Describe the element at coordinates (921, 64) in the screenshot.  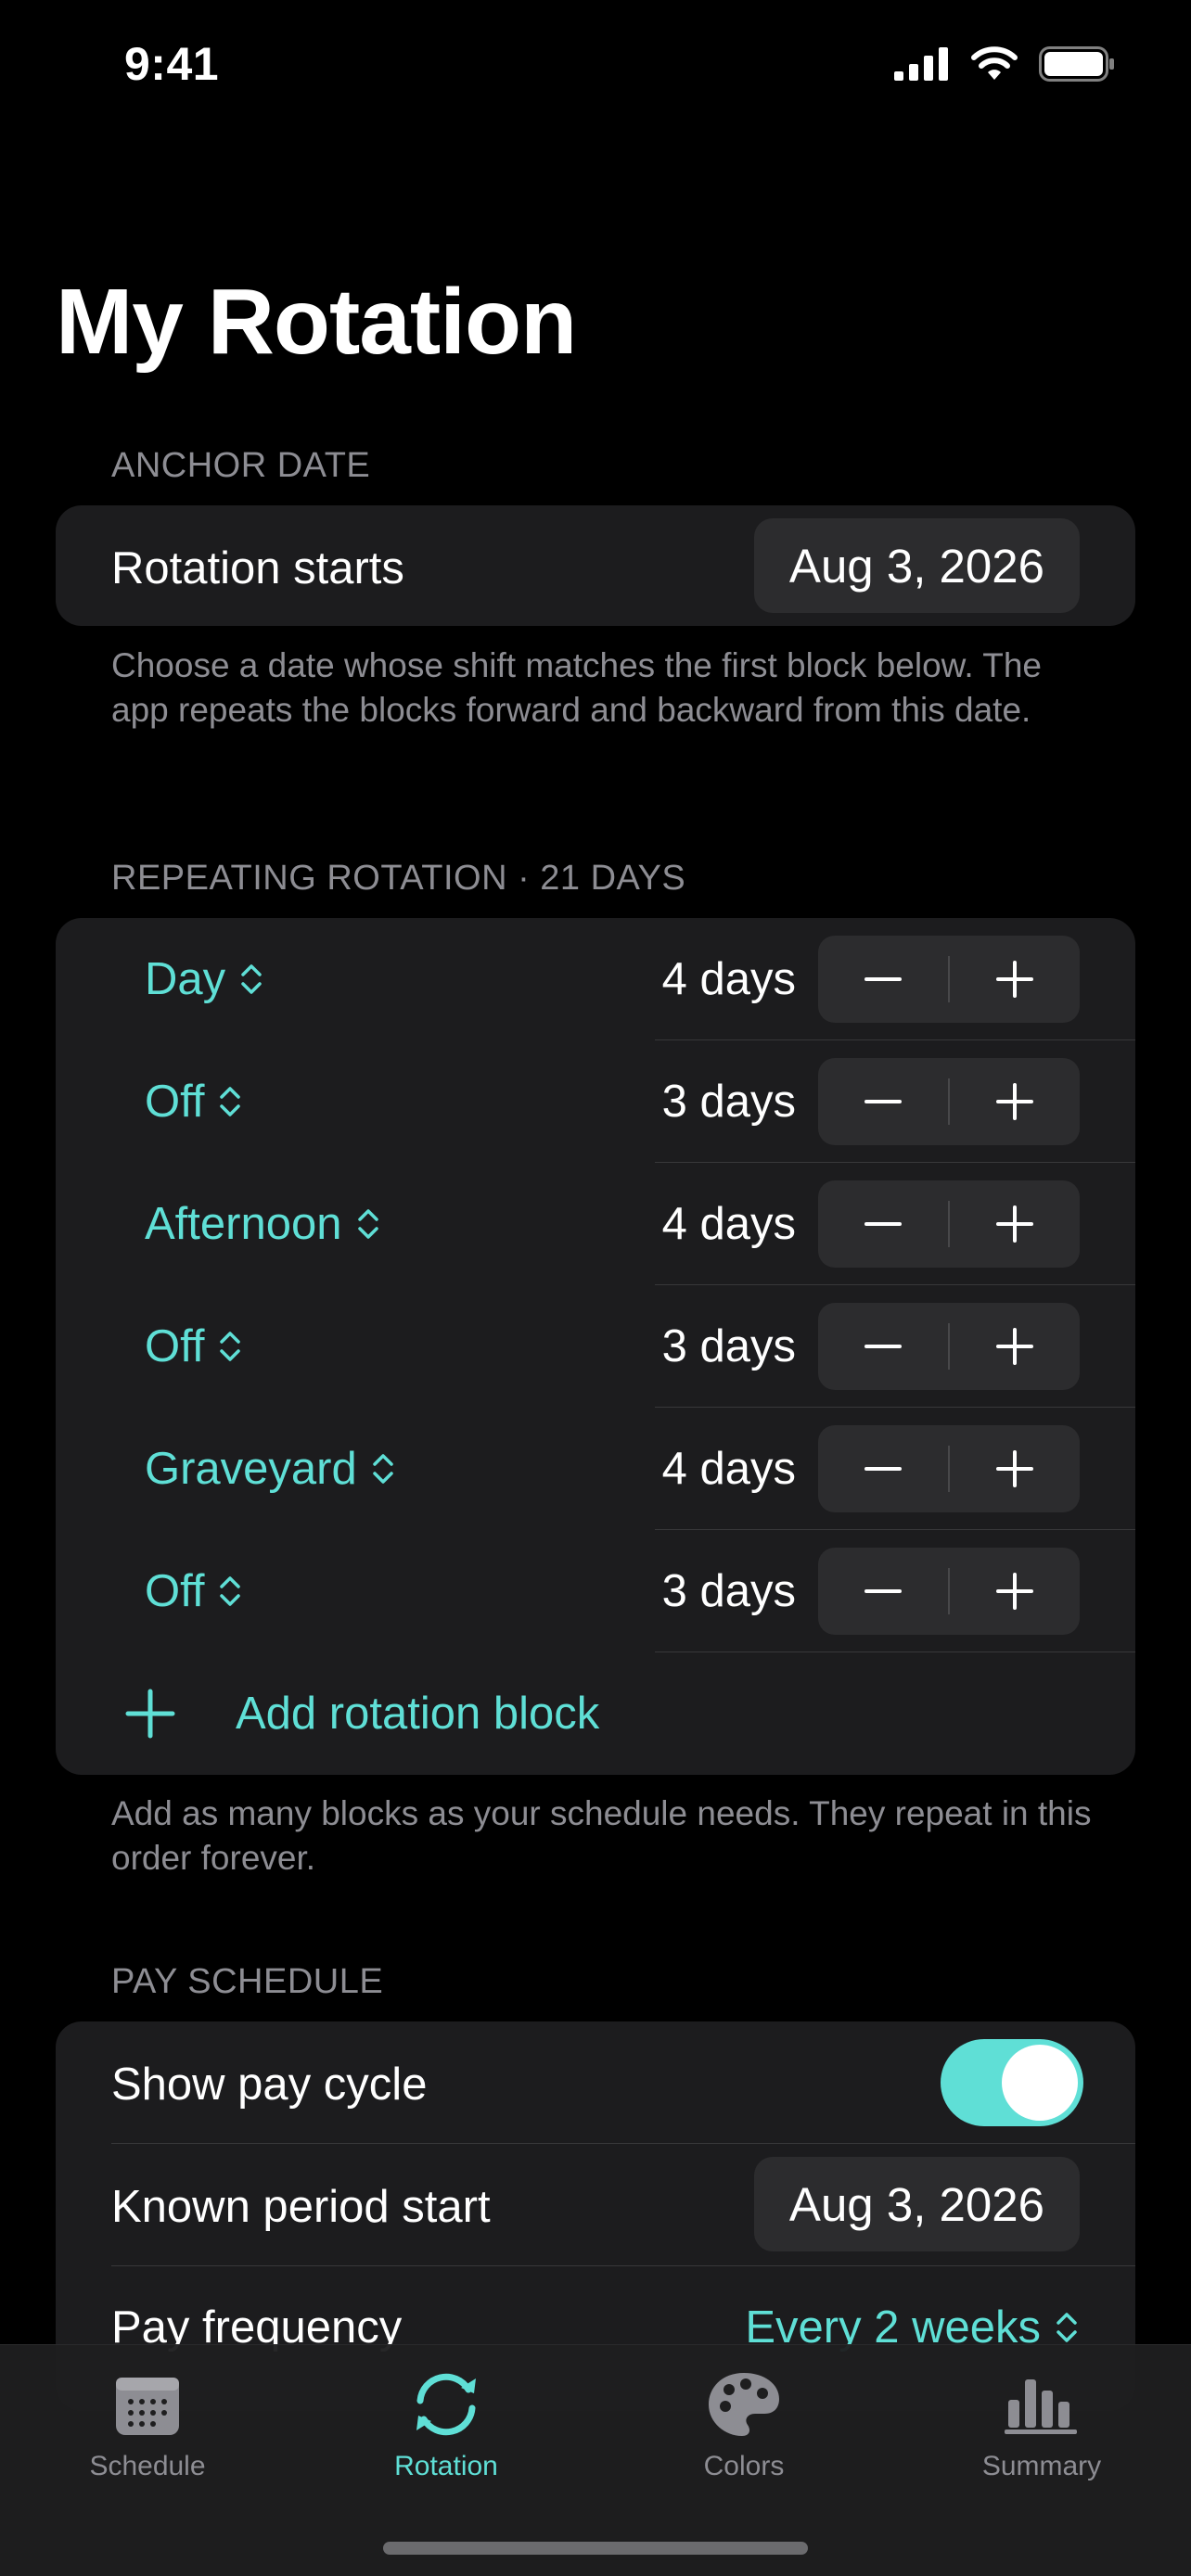
I see `cellular-signal-icon` at that location.